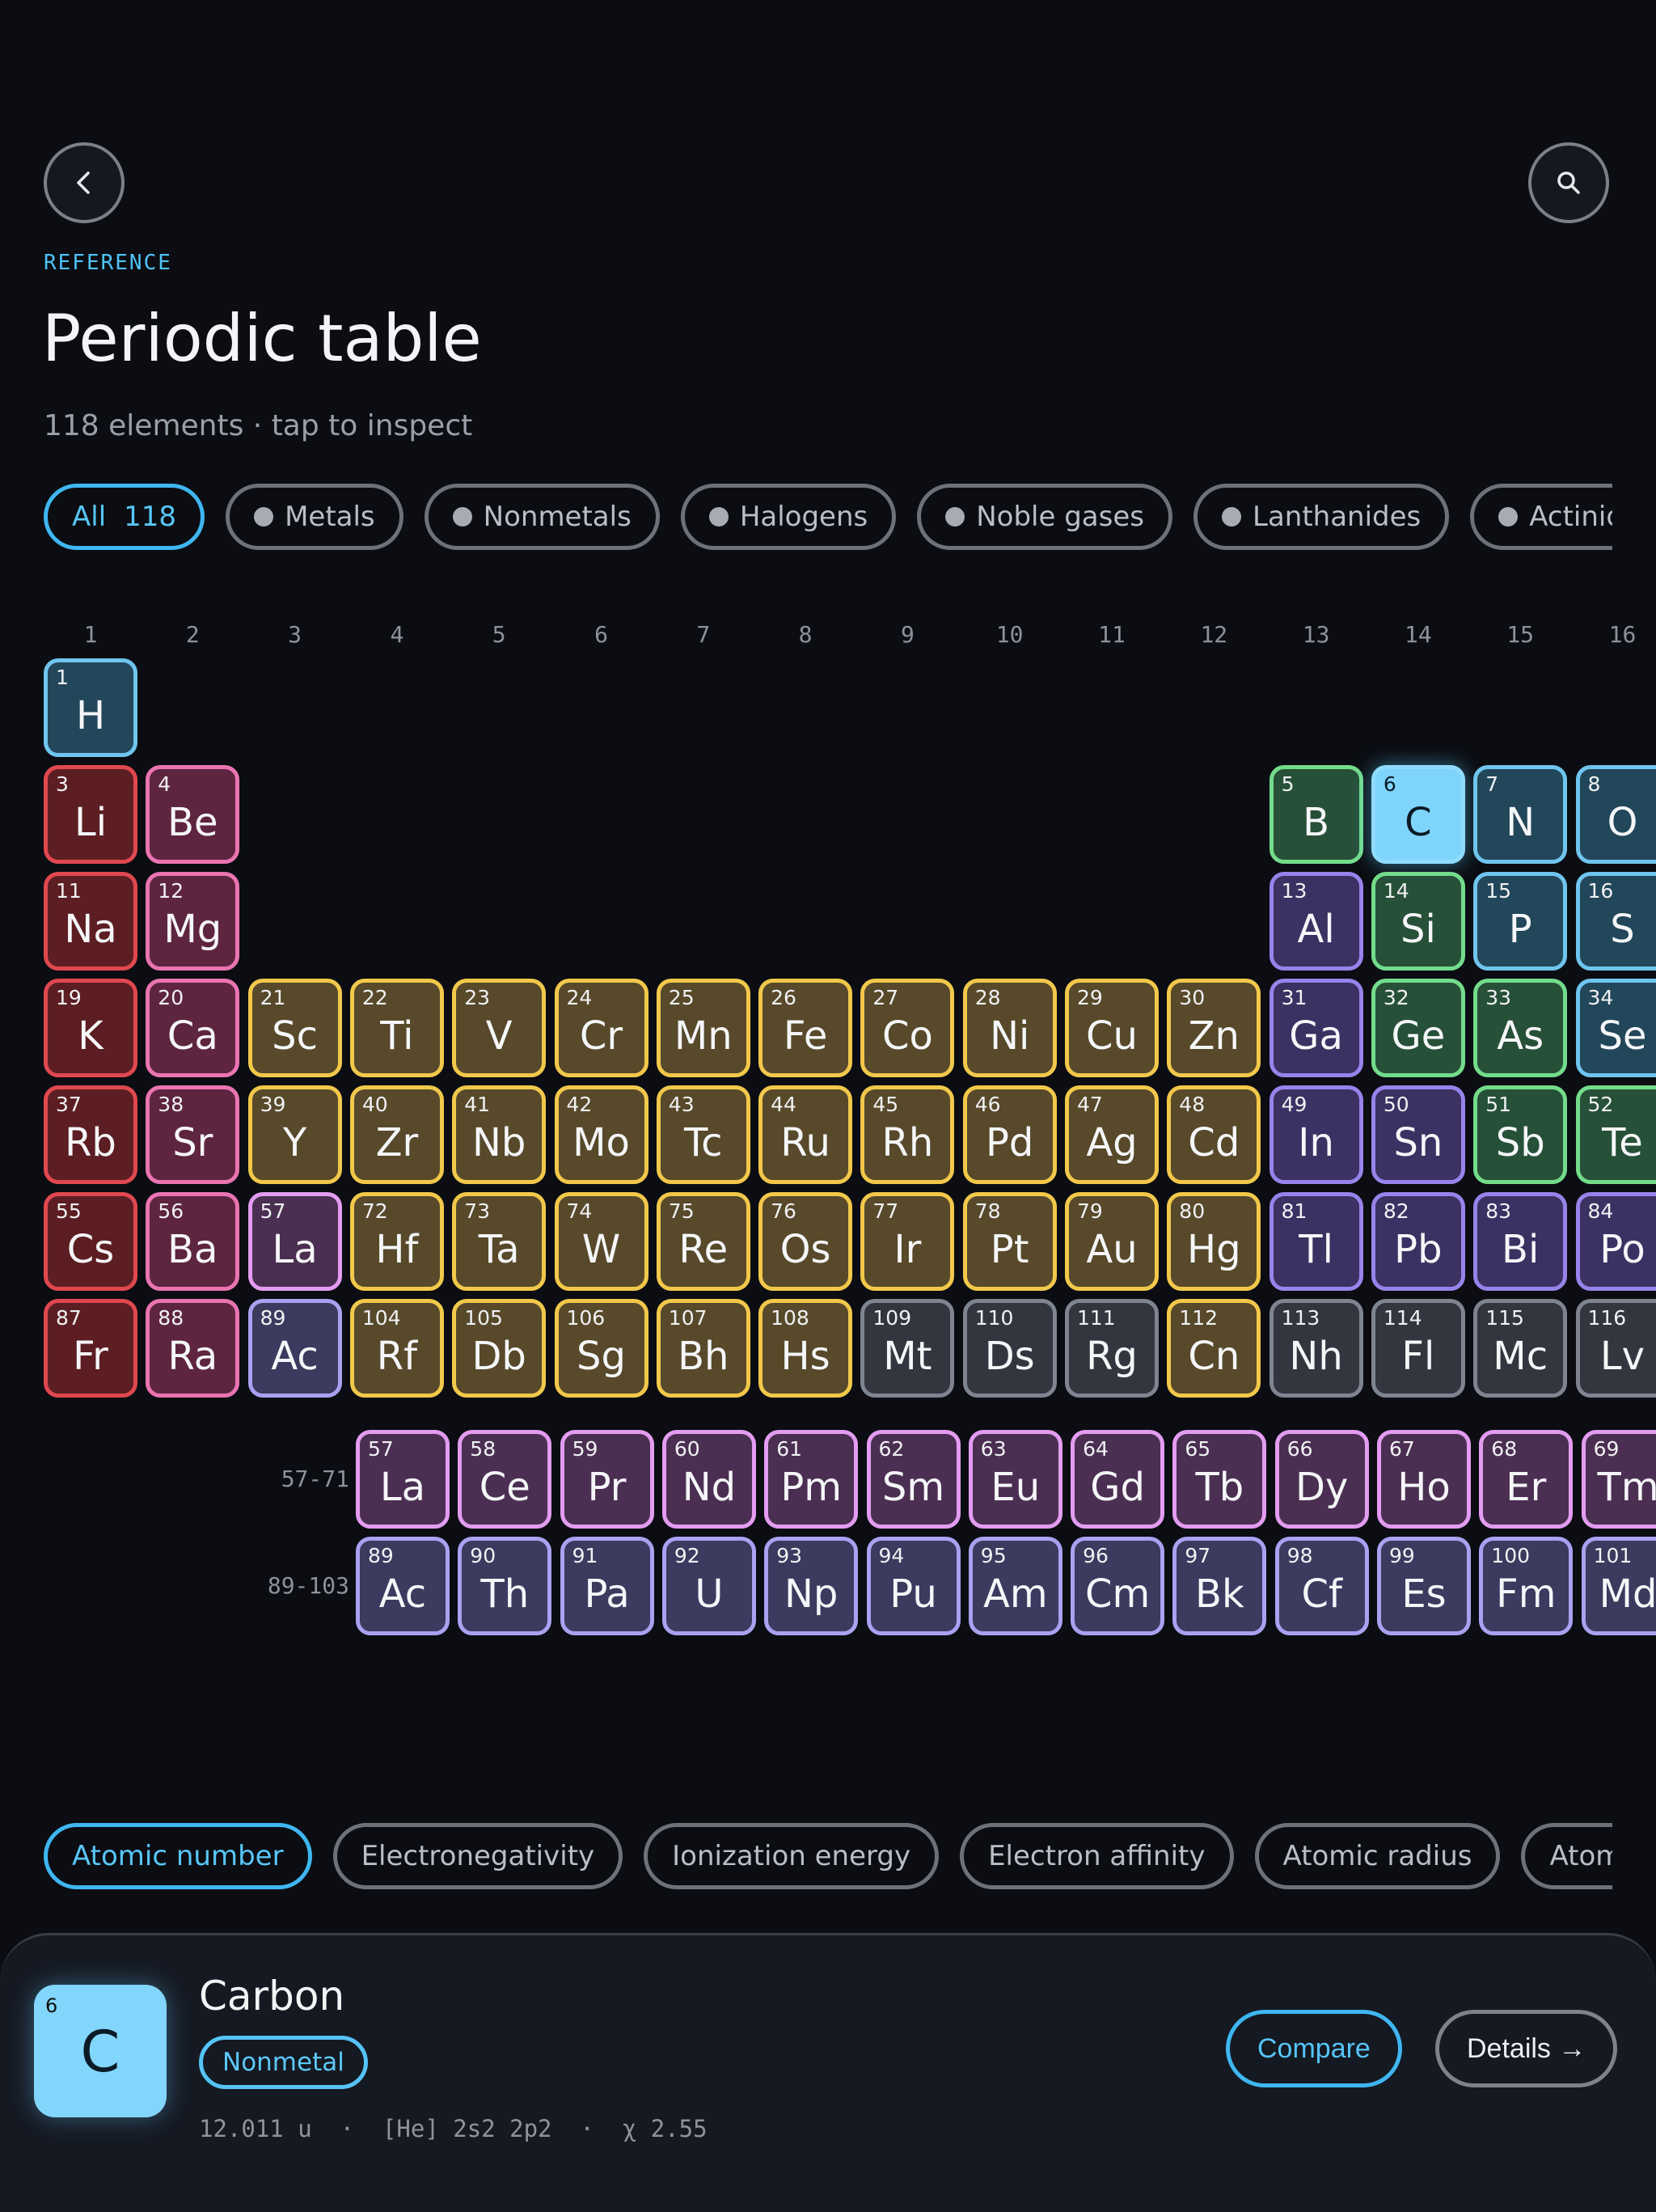 This screenshot has height=2212, width=1656. What do you see at coordinates (90, 708) in the screenshot?
I see `element-cell-h: 1H` at bounding box center [90, 708].